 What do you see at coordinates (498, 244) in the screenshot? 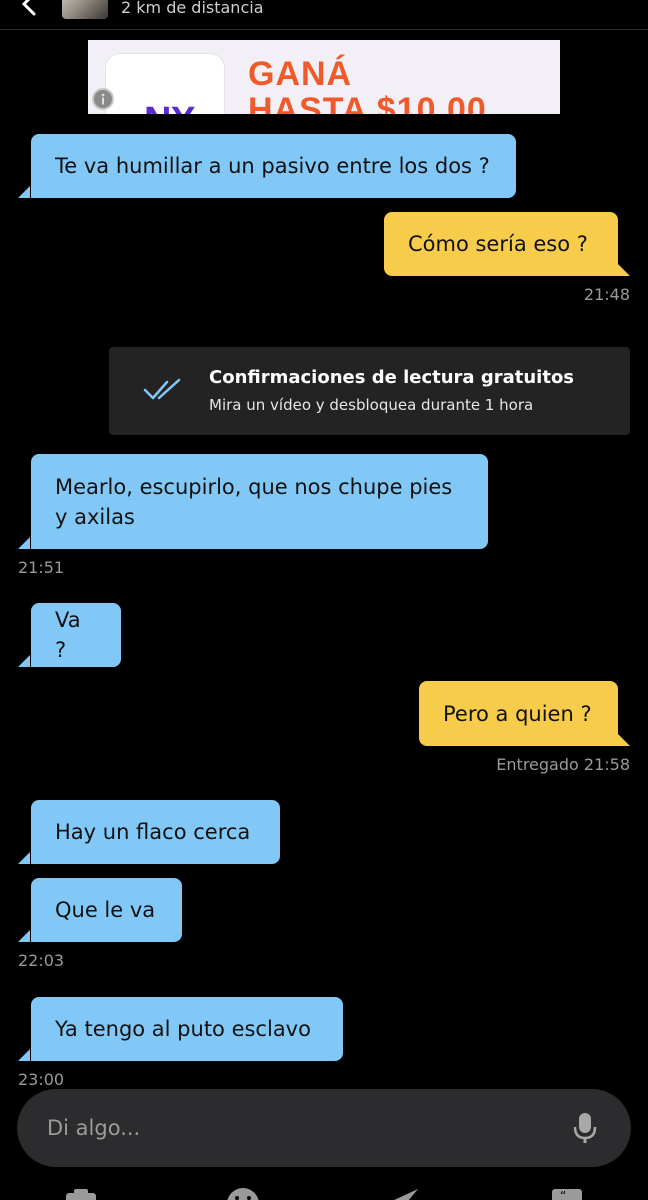
I see `message-text: Cómo sería eso ?` at bounding box center [498, 244].